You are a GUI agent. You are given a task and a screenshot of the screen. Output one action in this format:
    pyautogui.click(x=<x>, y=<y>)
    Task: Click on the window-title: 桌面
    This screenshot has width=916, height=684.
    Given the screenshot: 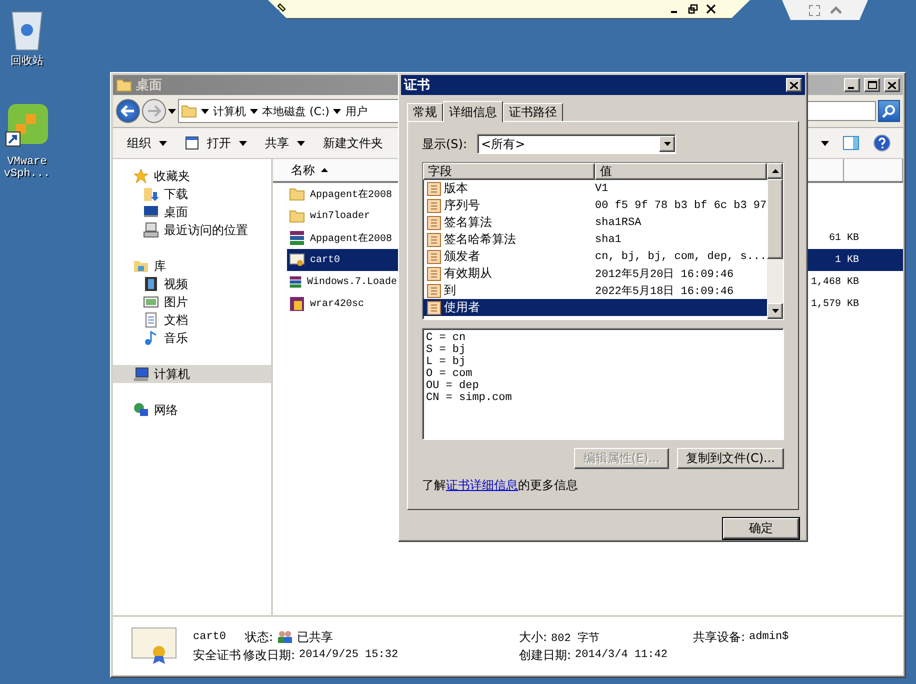 What is the action you would take?
    pyautogui.click(x=149, y=85)
    